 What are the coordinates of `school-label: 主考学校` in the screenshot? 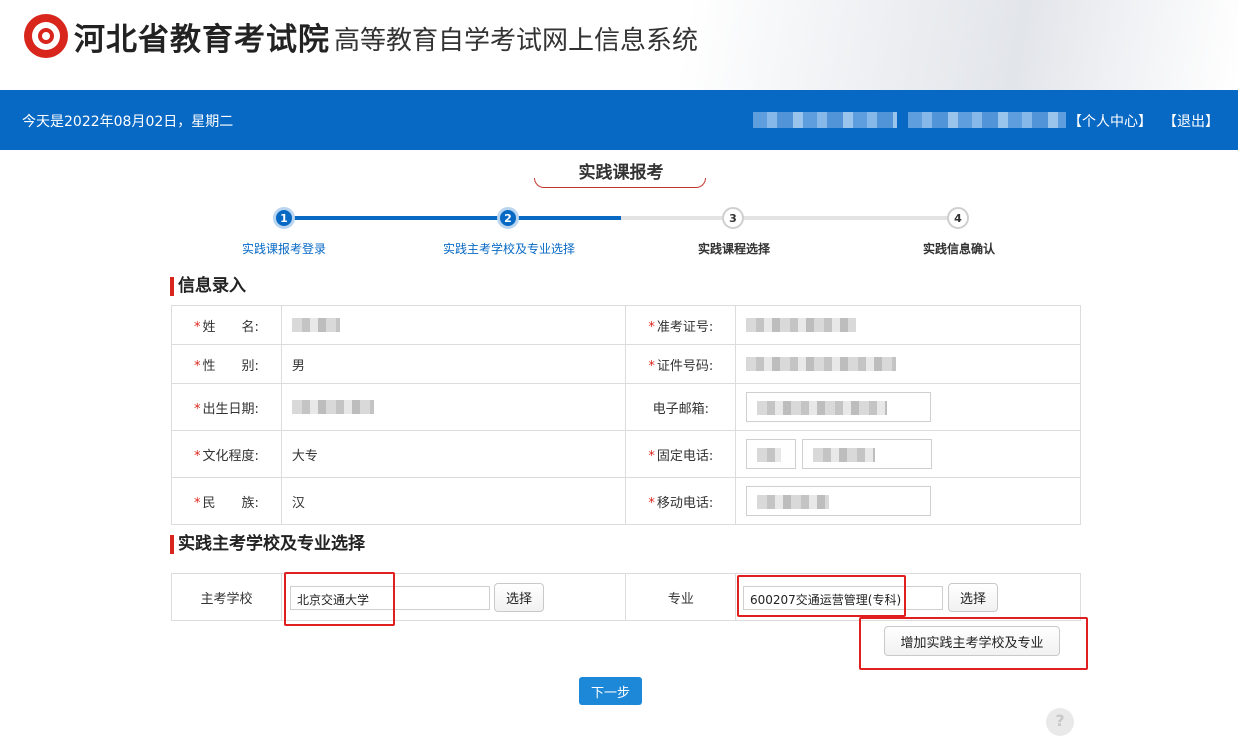 It's located at (226, 597).